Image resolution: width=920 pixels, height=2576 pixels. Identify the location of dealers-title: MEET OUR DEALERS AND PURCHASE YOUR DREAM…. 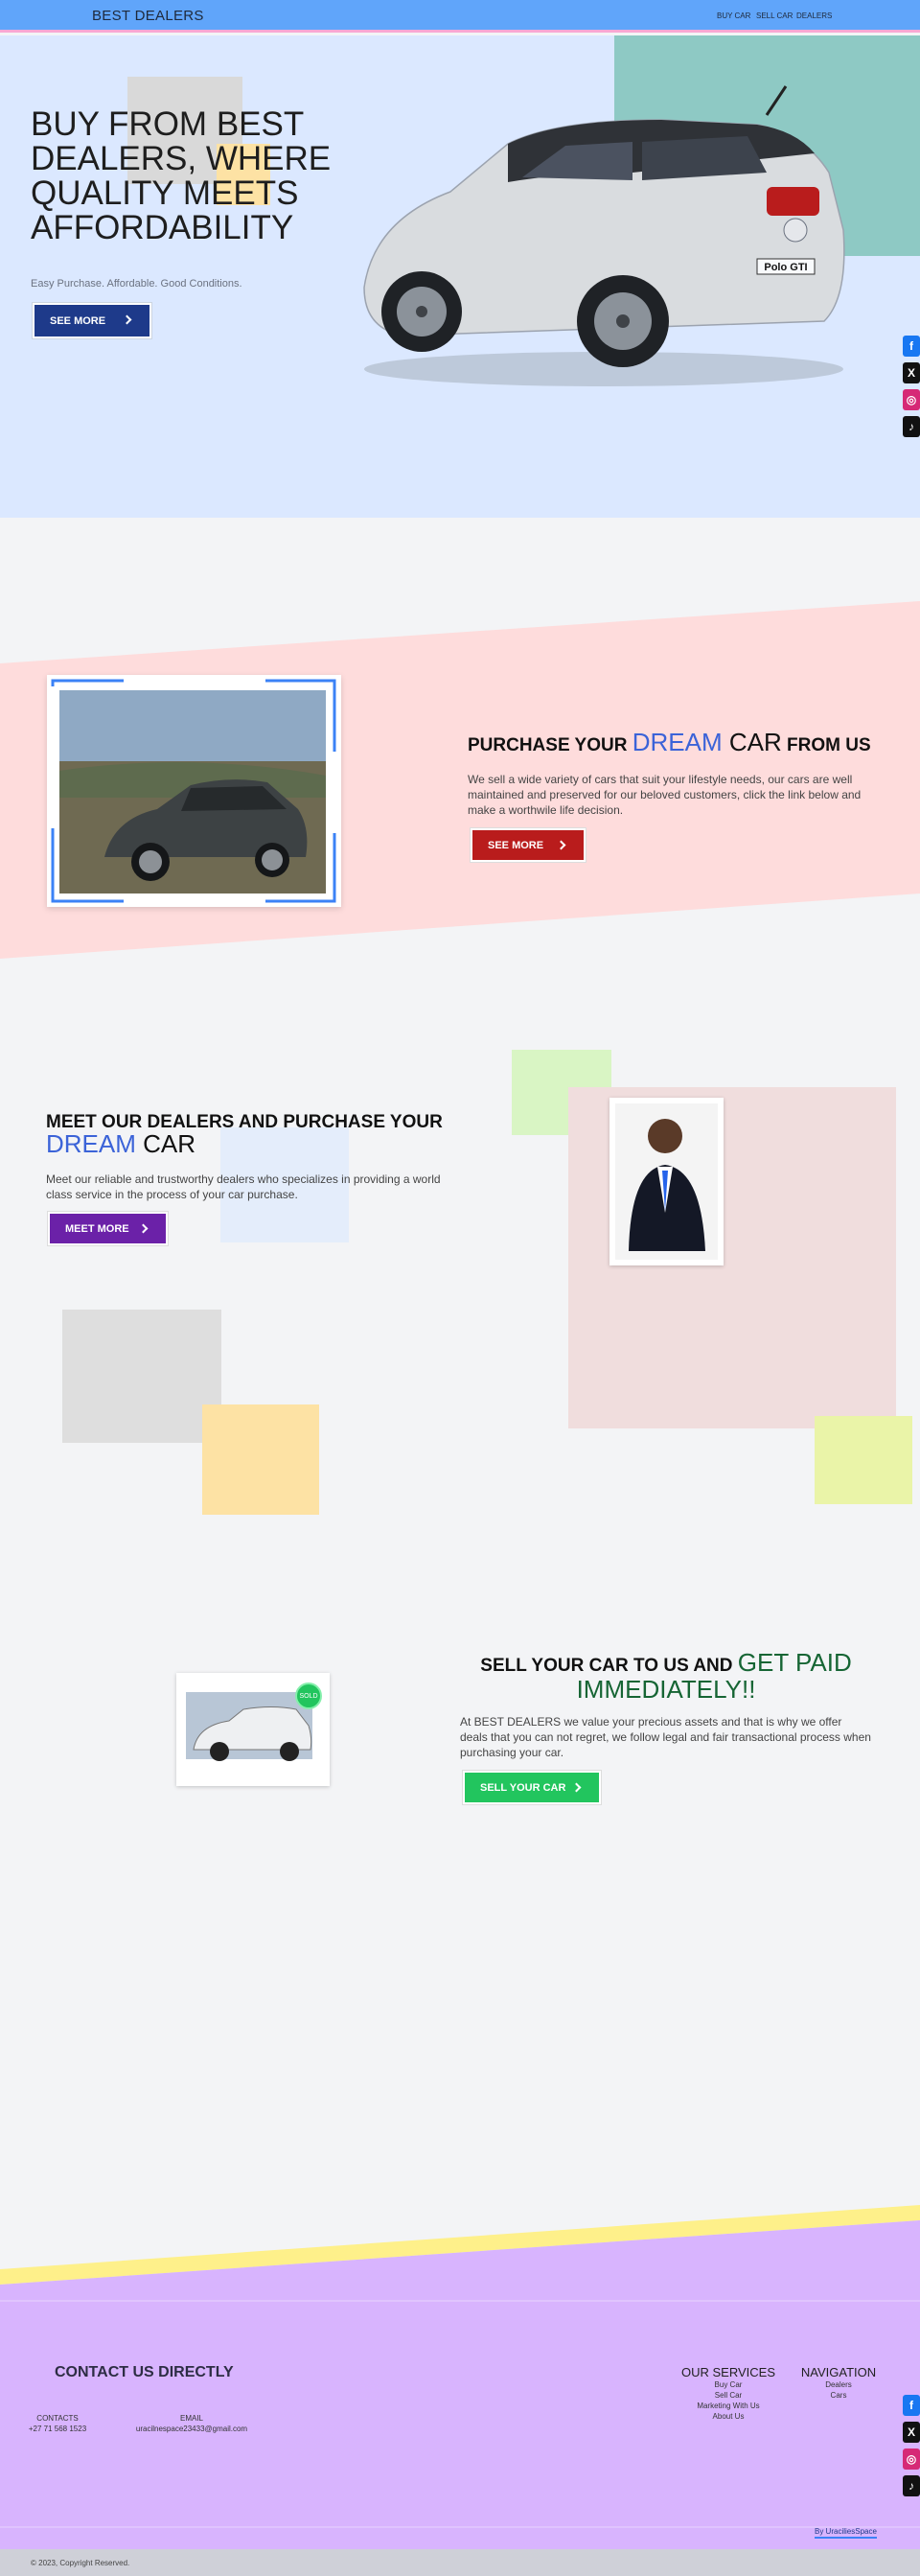
(244, 1135).